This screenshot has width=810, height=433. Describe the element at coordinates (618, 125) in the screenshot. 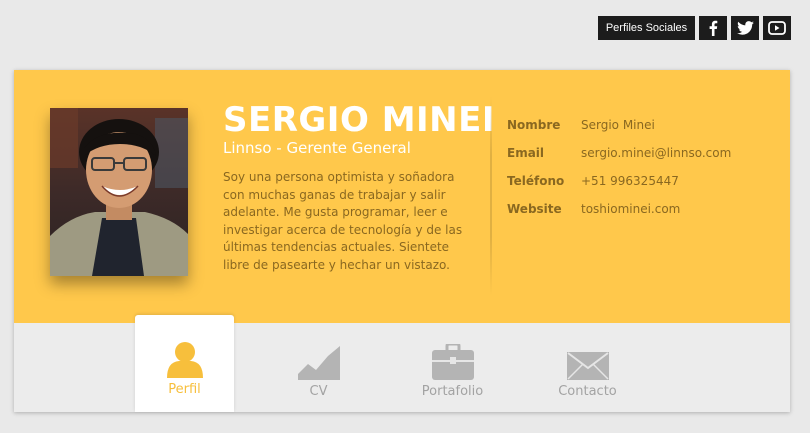

I see `info-value: Sergio Minei` at that location.